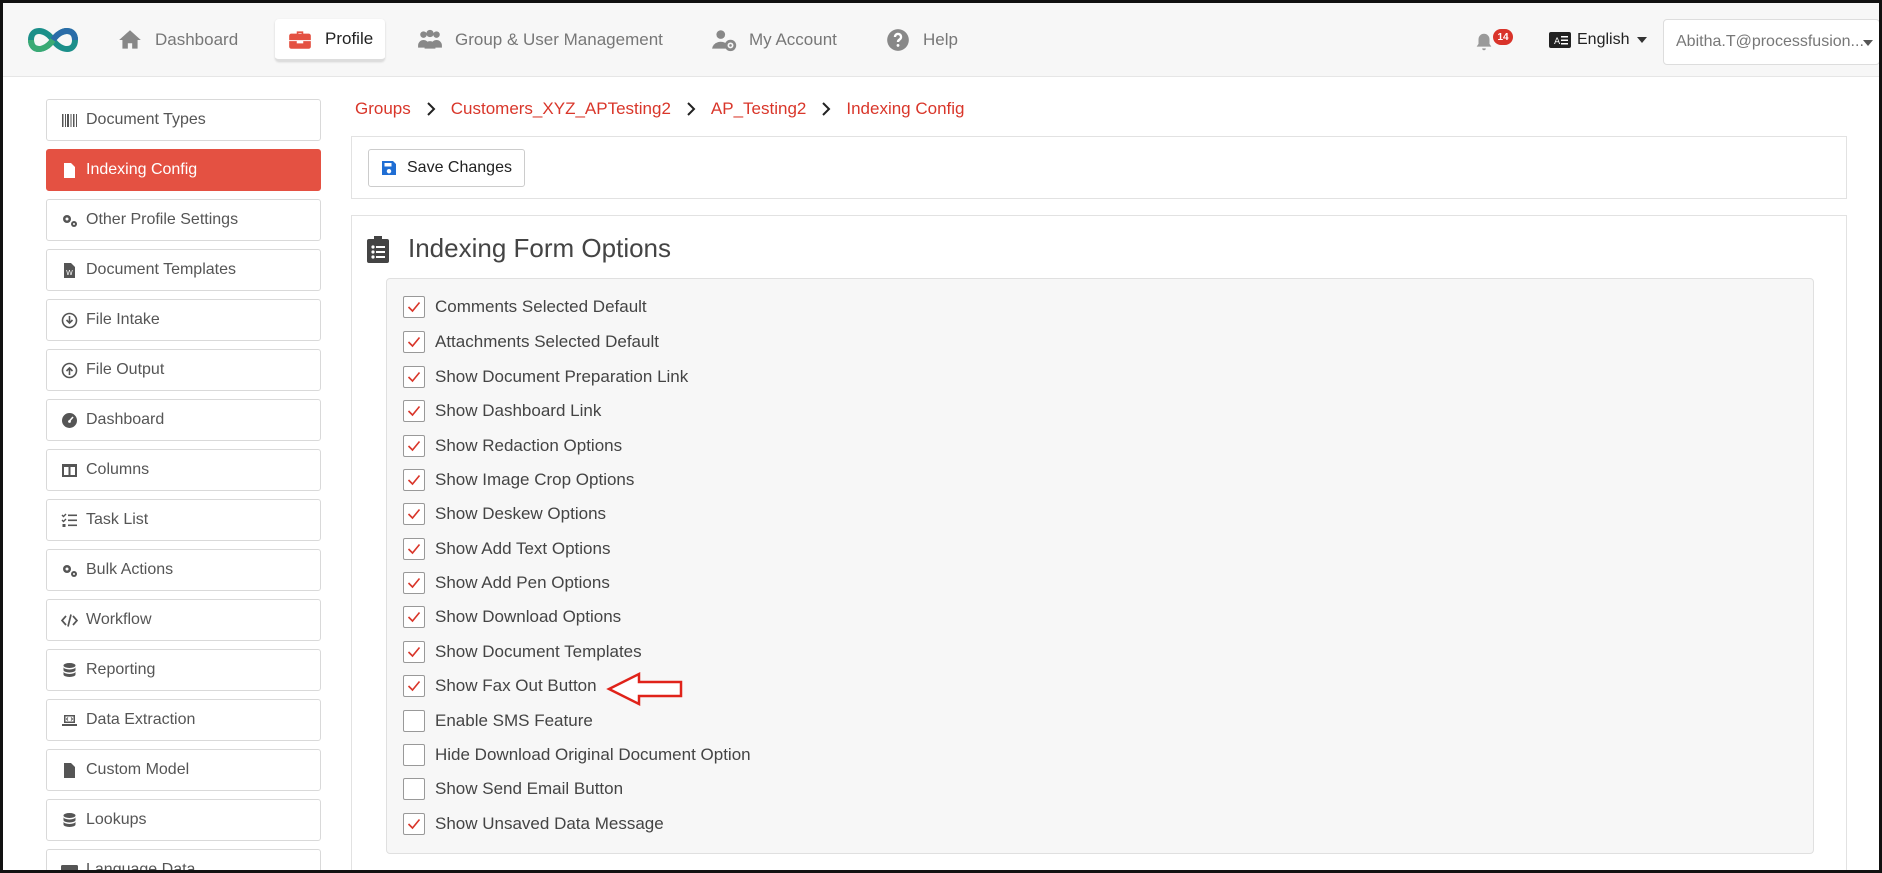 The image size is (1882, 873). What do you see at coordinates (502, 411) in the screenshot?
I see `option-show-dashboard-link: Show Dashboard Link` at bounding box center [502, 411].